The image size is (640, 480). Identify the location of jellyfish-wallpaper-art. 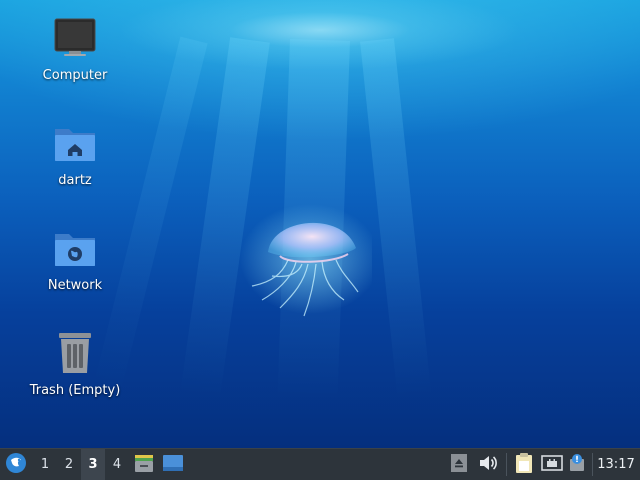
(306, 260).